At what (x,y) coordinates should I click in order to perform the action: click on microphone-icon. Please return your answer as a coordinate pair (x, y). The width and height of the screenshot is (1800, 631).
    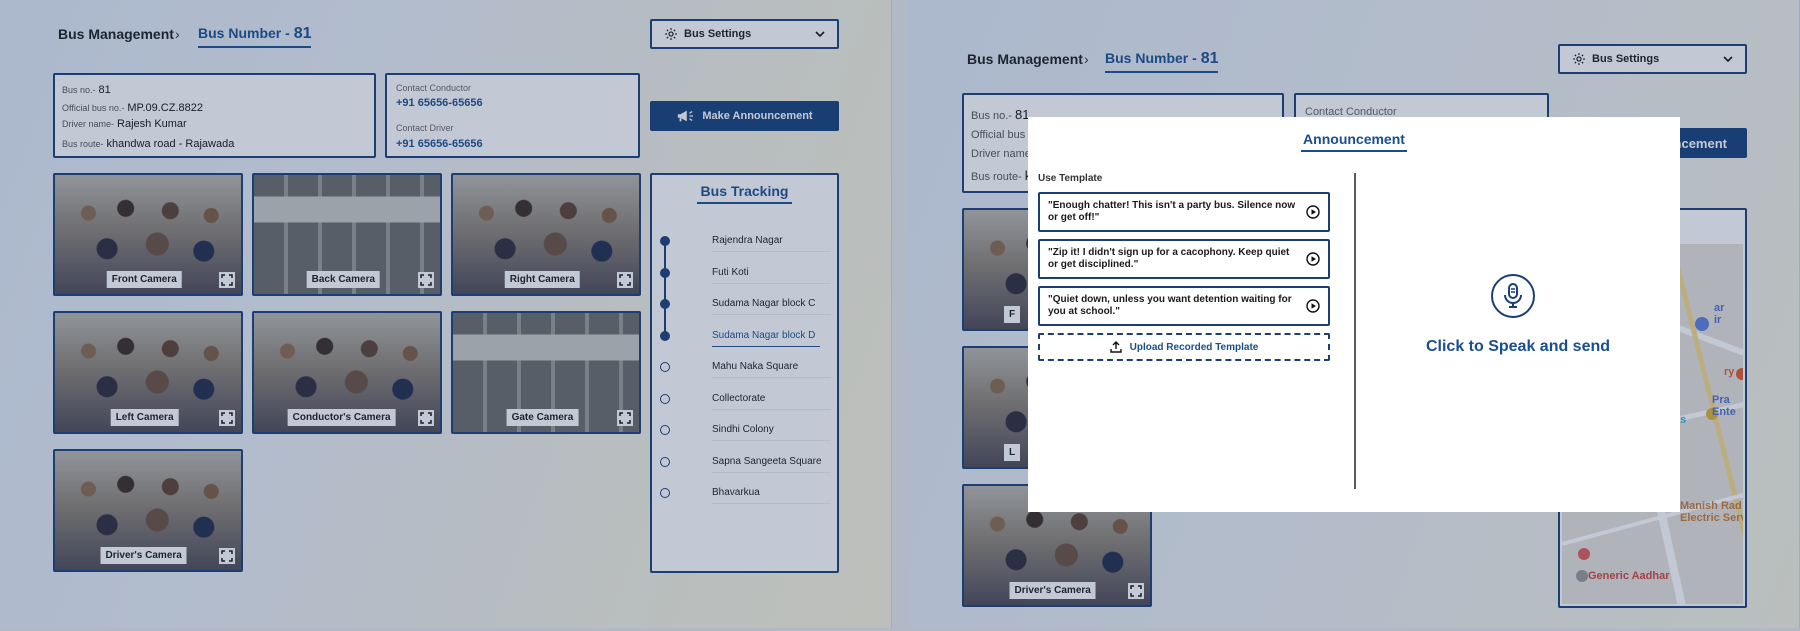
    Looking at the image, I should click on (1513, 295).